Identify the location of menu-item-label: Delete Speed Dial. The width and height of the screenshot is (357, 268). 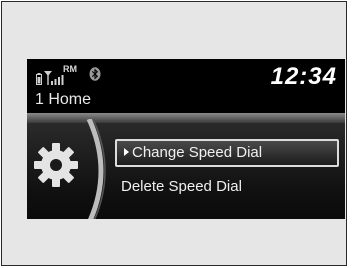
(181, 186).